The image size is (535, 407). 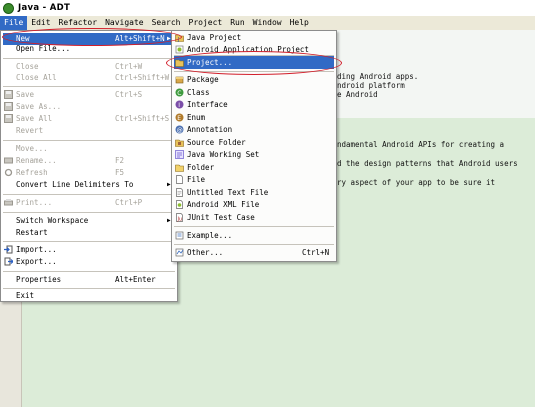 I want to click on menu-item-label: Save, so click(x=25, y=94).